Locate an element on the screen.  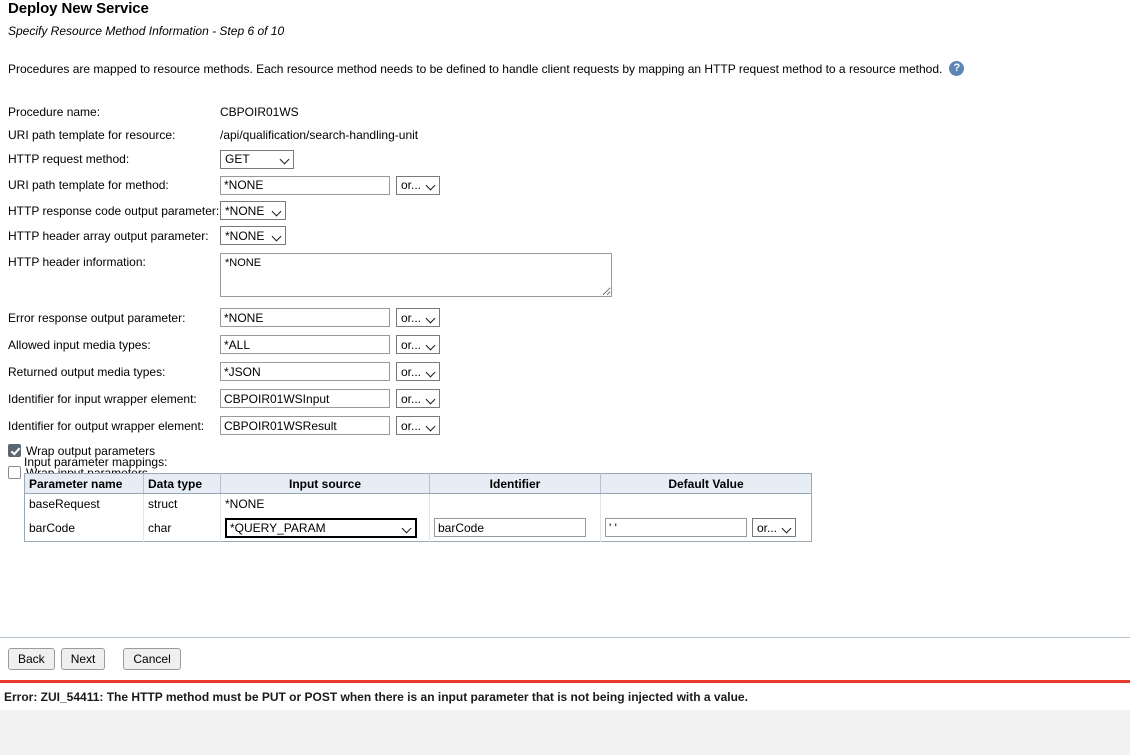
http-method-select-value: GET is located at coordinates (237, 159).